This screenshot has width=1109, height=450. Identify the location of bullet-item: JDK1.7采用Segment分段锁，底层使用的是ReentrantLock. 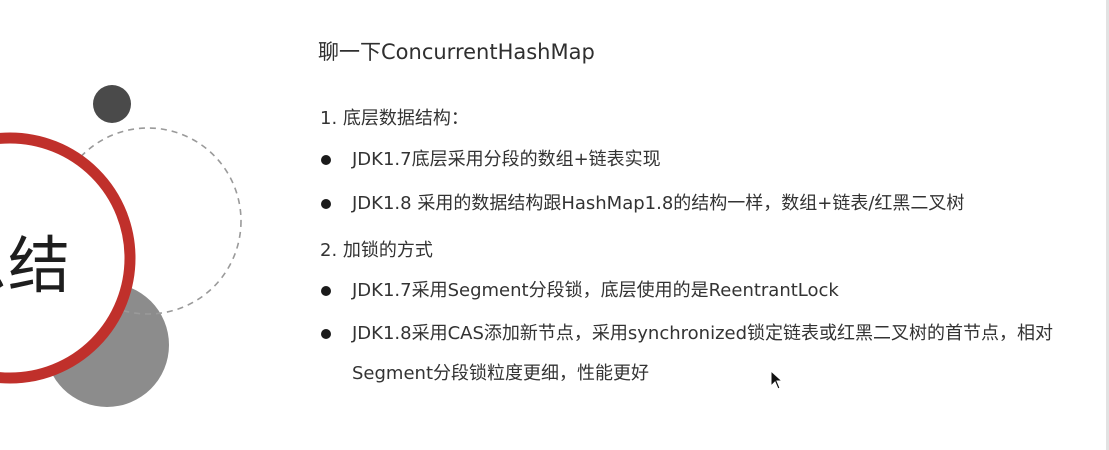
(580, 291).